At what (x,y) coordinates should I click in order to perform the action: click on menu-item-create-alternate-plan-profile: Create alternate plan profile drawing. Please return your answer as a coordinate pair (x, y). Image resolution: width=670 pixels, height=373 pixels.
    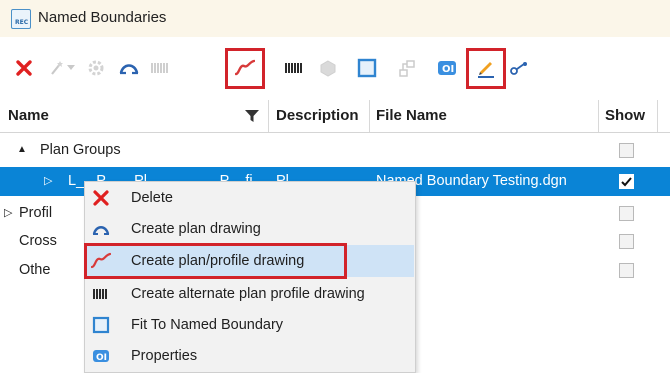
    Looking at the image, I should click on (249, 294).